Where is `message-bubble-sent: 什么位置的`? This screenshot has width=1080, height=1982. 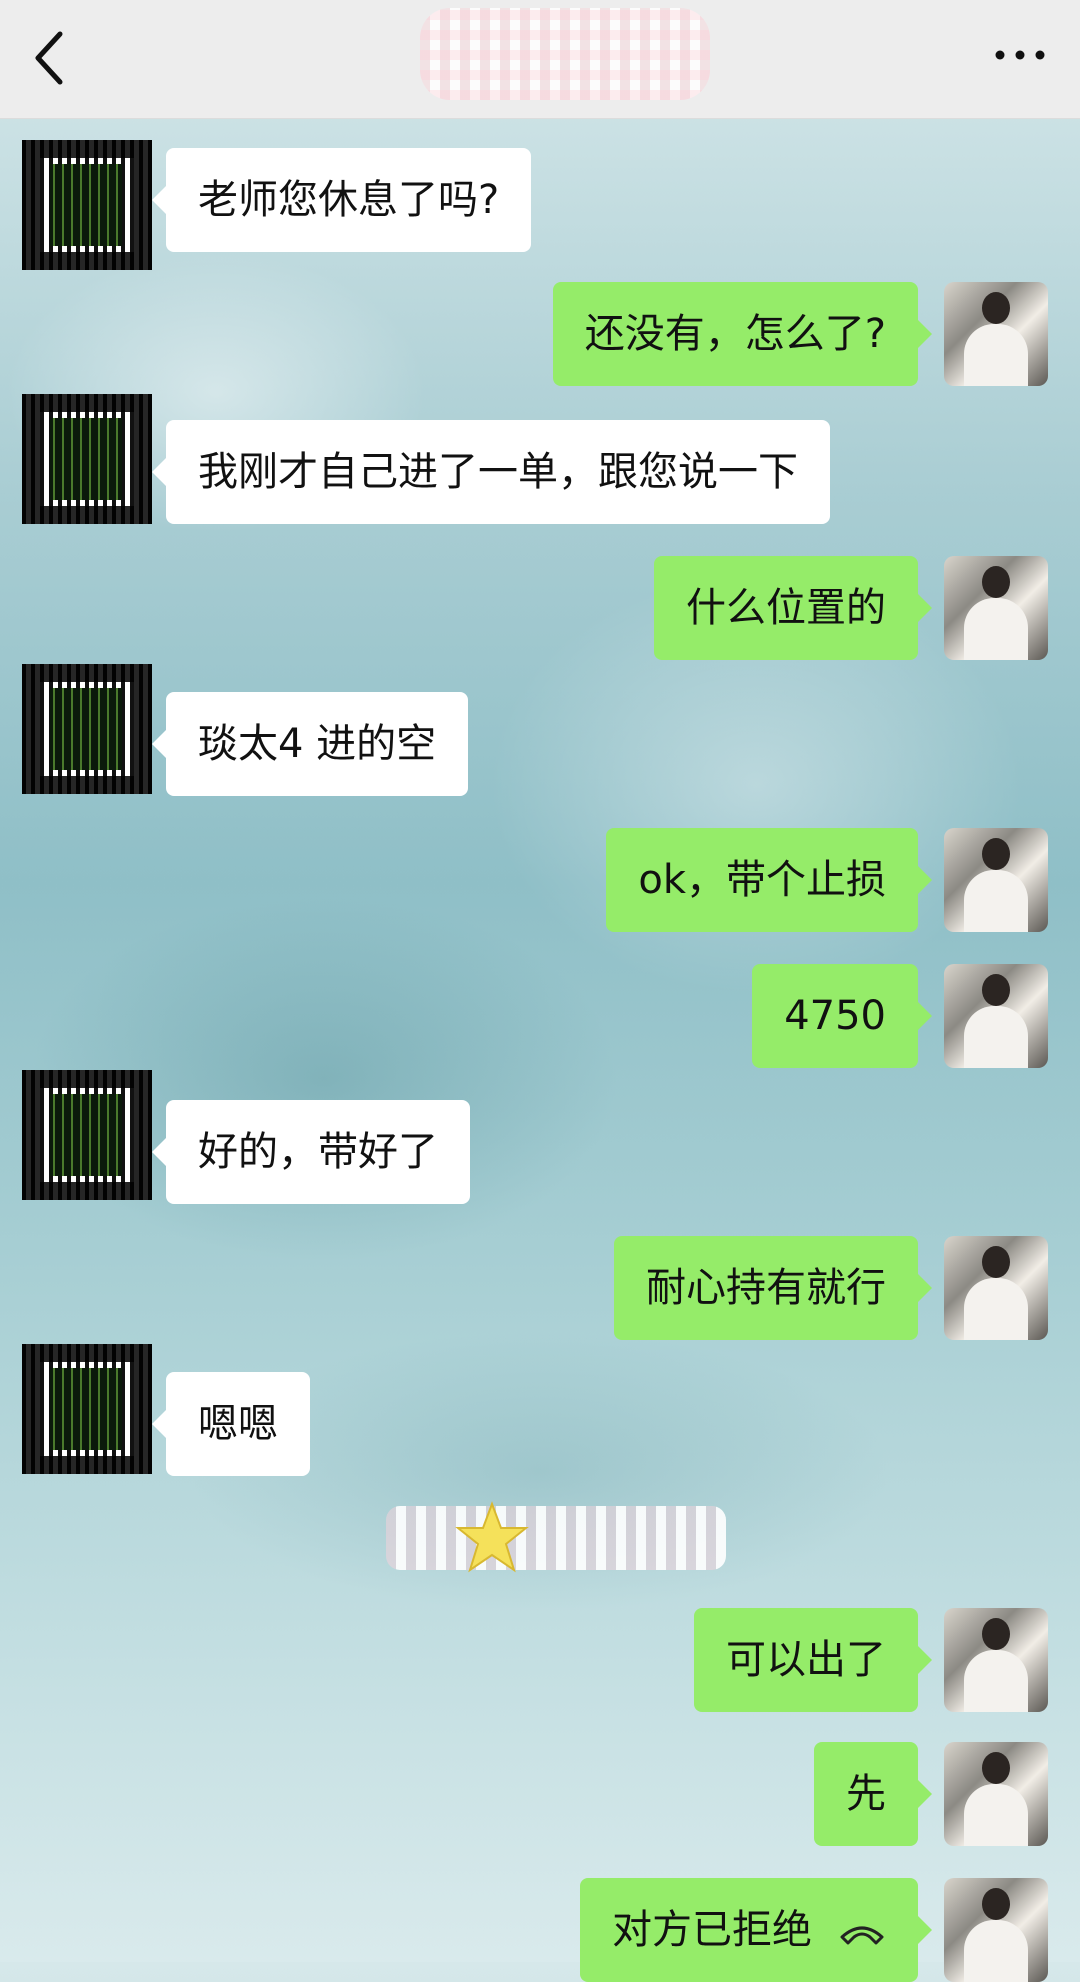 message-bubble-sent: 什么位置的 is located at coordinates (793, 608).